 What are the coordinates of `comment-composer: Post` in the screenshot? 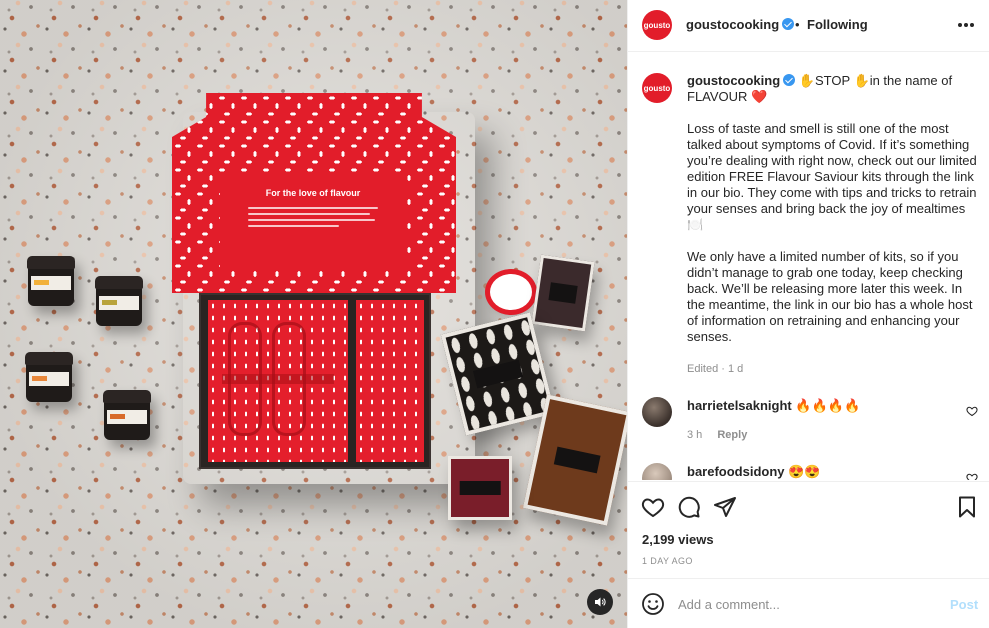 It's located at (808, 603).